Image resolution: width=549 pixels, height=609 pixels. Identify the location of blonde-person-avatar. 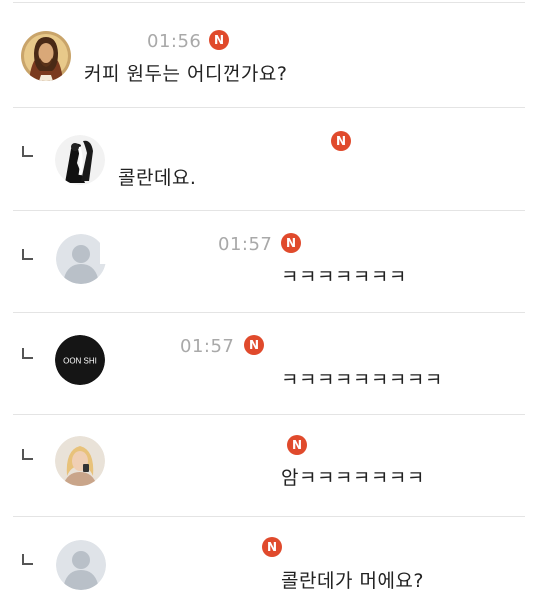
(80, 461).